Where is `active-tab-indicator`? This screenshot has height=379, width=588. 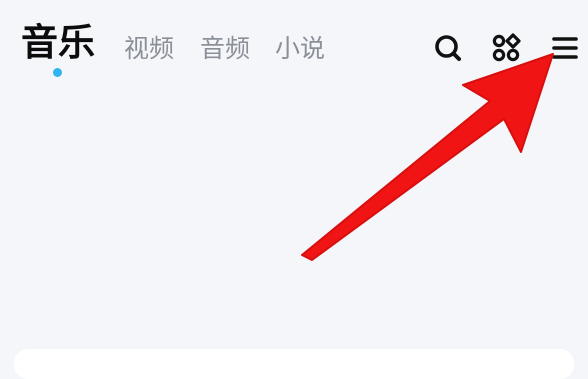
active-tab-indicator is located at coordinates (57, 72).